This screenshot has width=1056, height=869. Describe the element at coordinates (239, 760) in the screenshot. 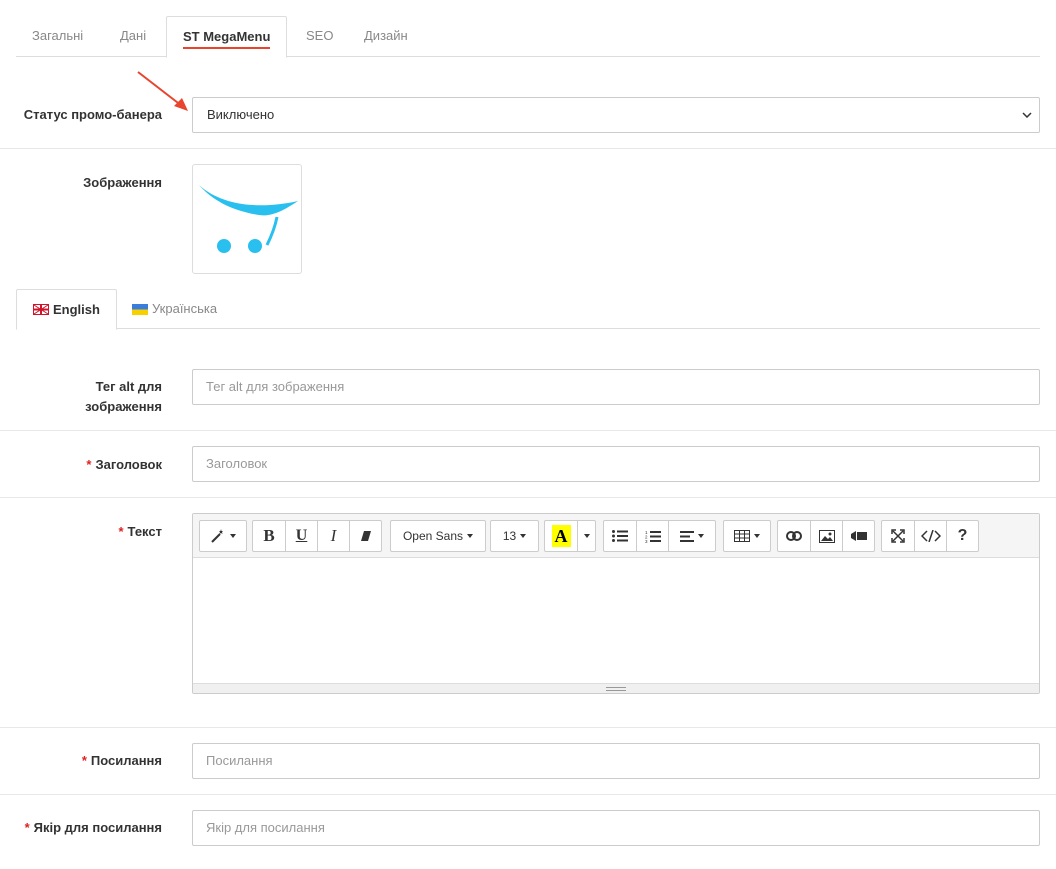

I see `link-placeholder: Посилання` at that location.